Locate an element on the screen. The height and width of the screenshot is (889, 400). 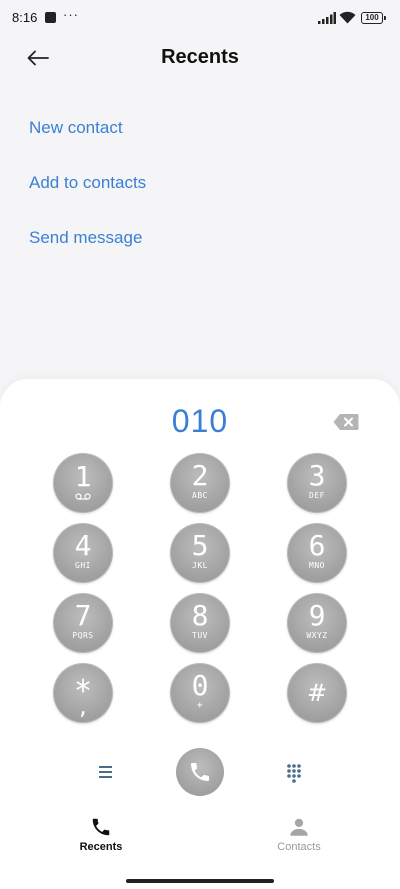
key-digit: # is located at coordinates (317, 693).